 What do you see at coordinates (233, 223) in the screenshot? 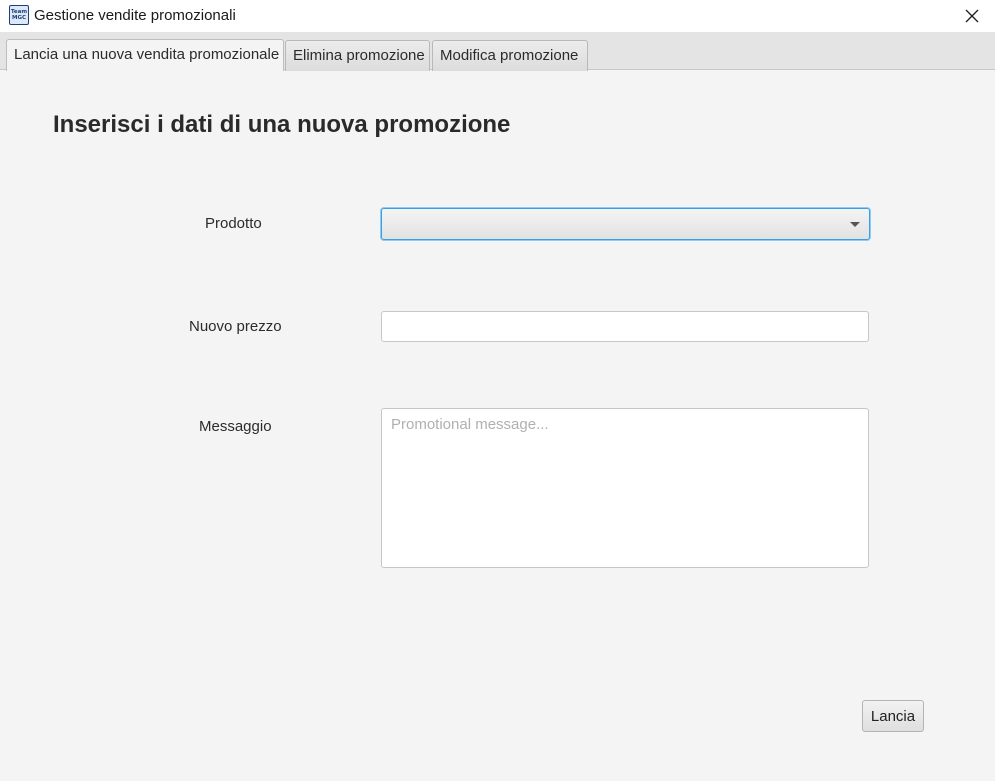
I see `product-label: Prodotto` at bounding box center [233, 223].